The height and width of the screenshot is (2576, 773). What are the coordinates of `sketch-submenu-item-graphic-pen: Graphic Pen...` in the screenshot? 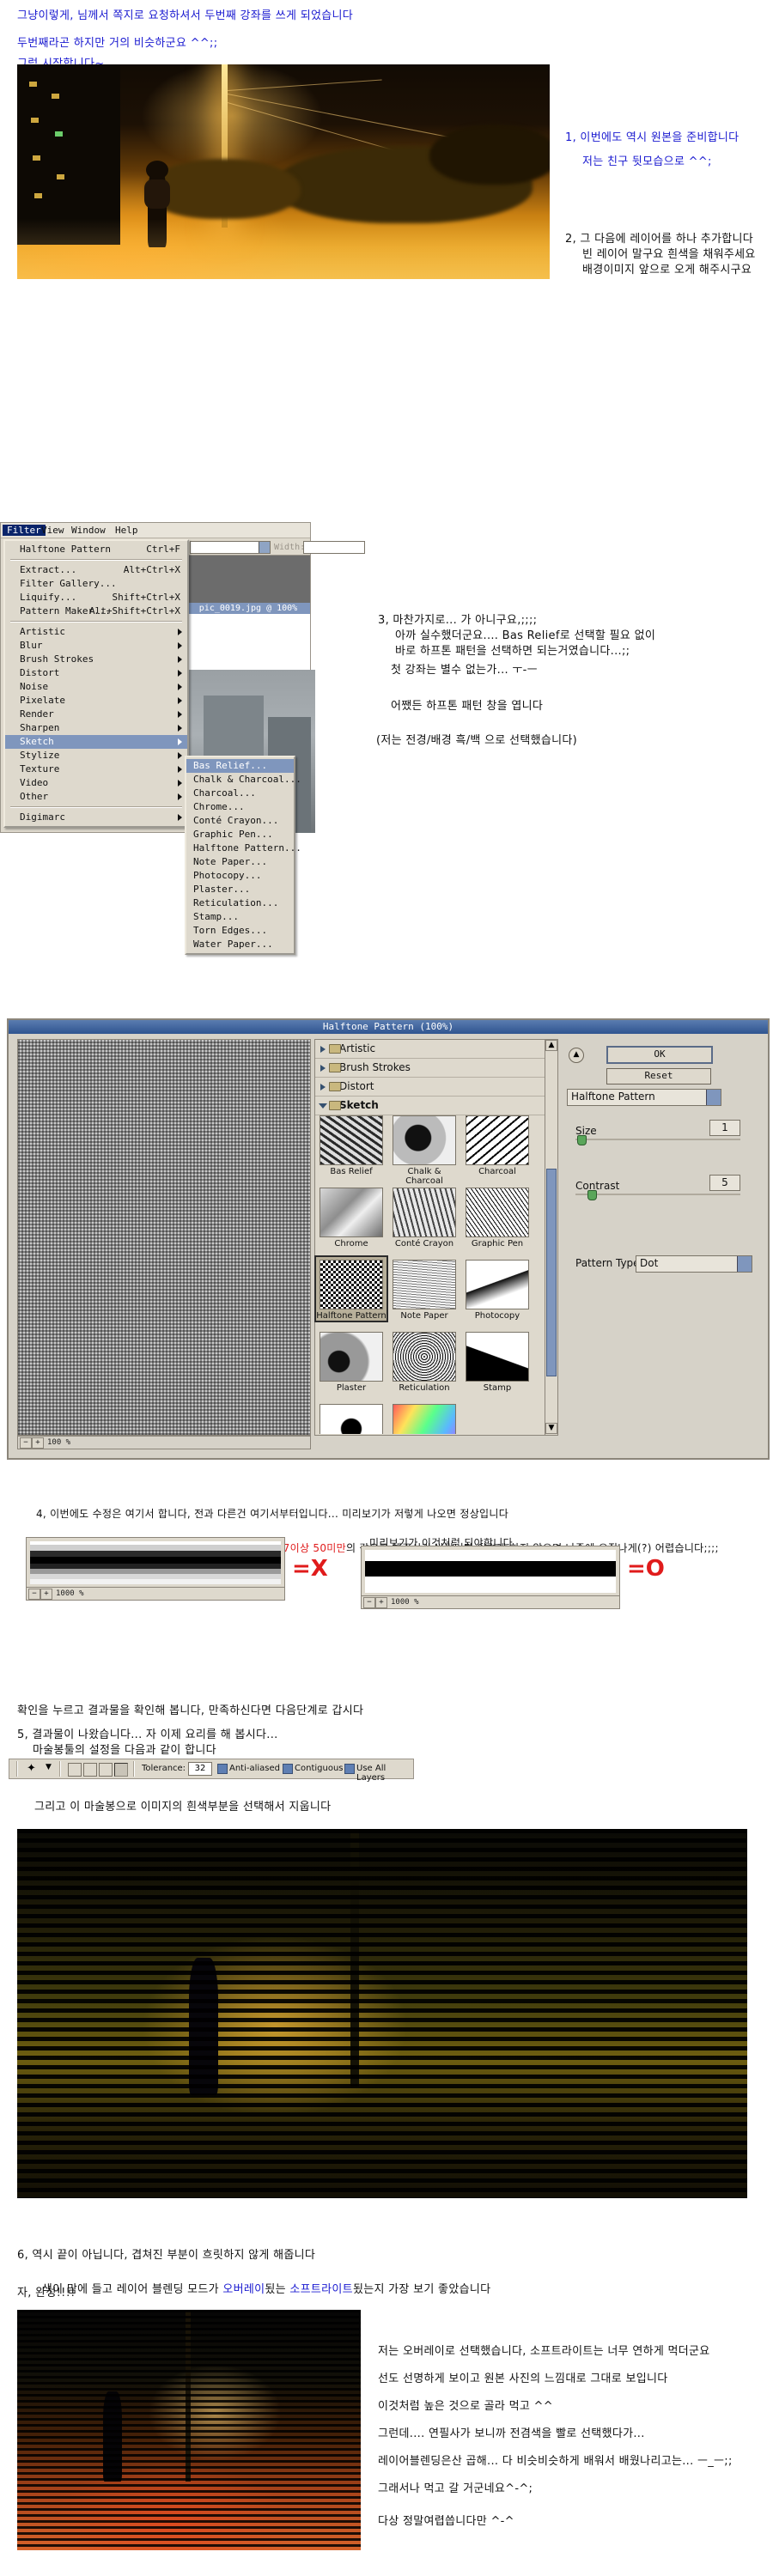 It's located at (240, 834).